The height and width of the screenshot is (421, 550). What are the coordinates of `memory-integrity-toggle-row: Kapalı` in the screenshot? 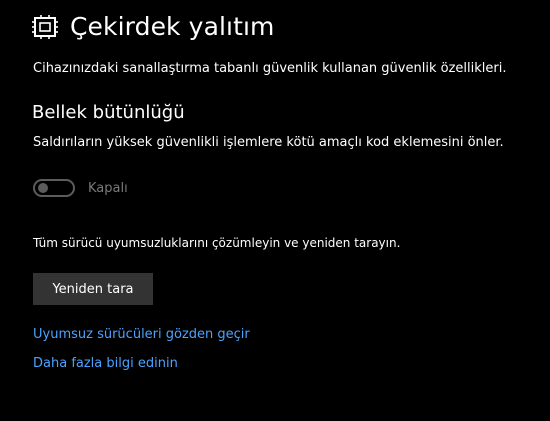 It's located at (80, 188).